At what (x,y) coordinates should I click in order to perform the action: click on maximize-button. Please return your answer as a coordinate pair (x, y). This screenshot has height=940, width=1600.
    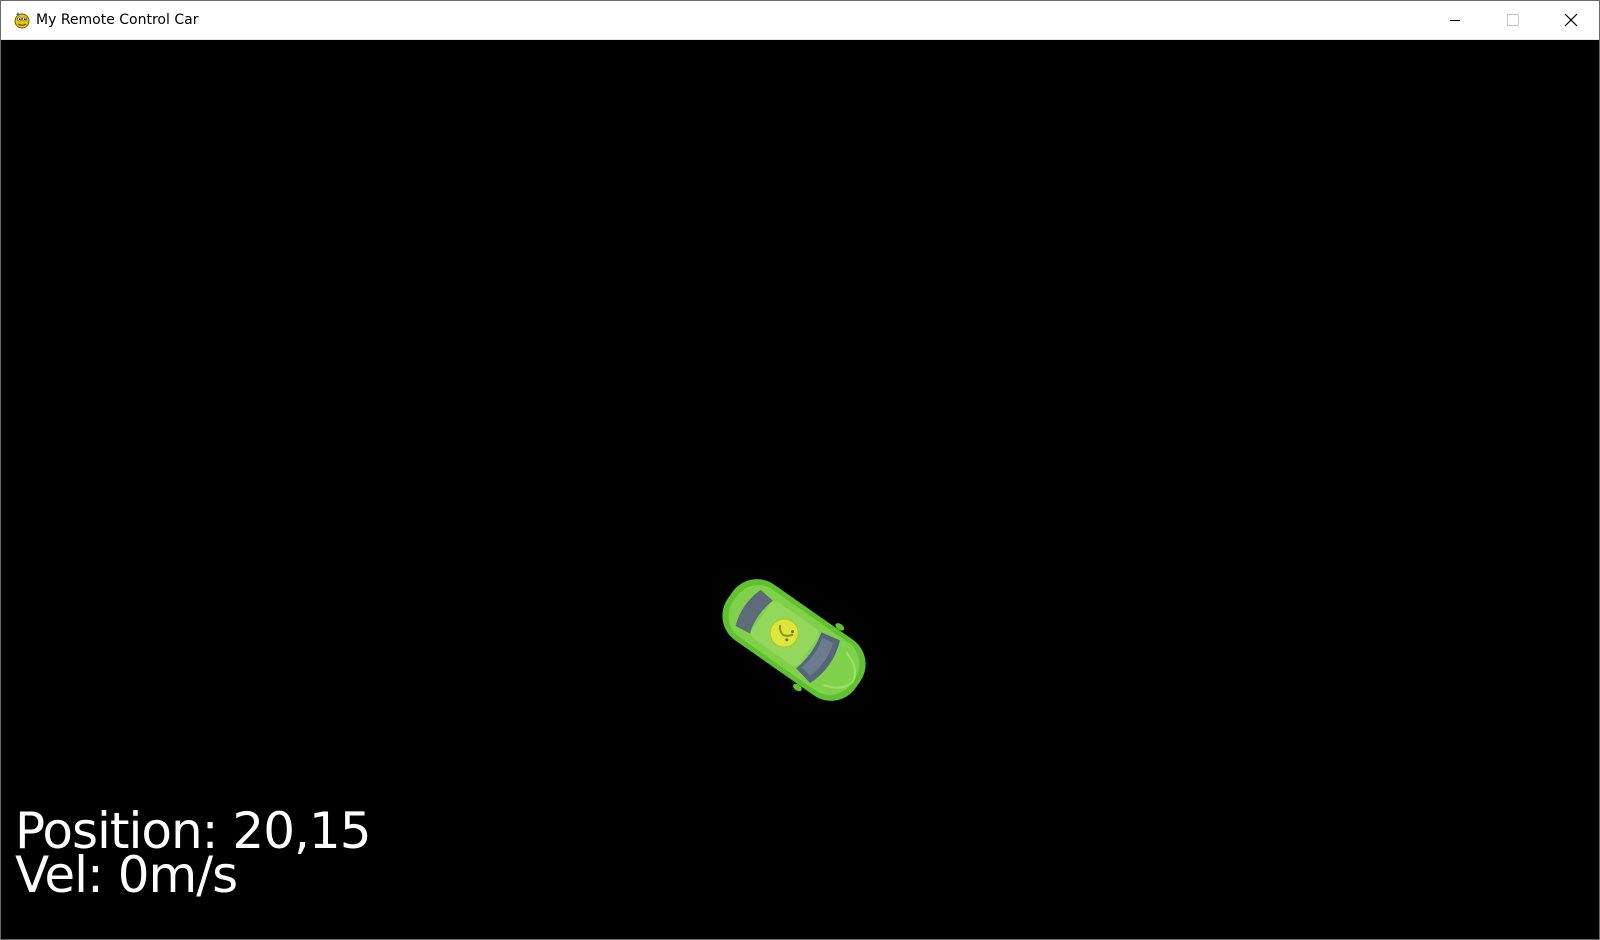
    Looking at the image, I should click on (1513, 20).